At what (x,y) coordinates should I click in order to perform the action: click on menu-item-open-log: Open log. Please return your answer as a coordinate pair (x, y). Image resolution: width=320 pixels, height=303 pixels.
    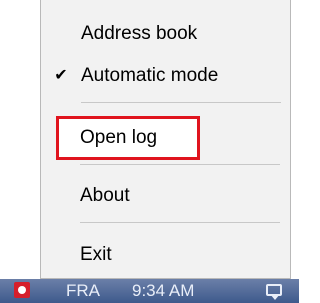
    Looking at the image, I should click on (164, 137).